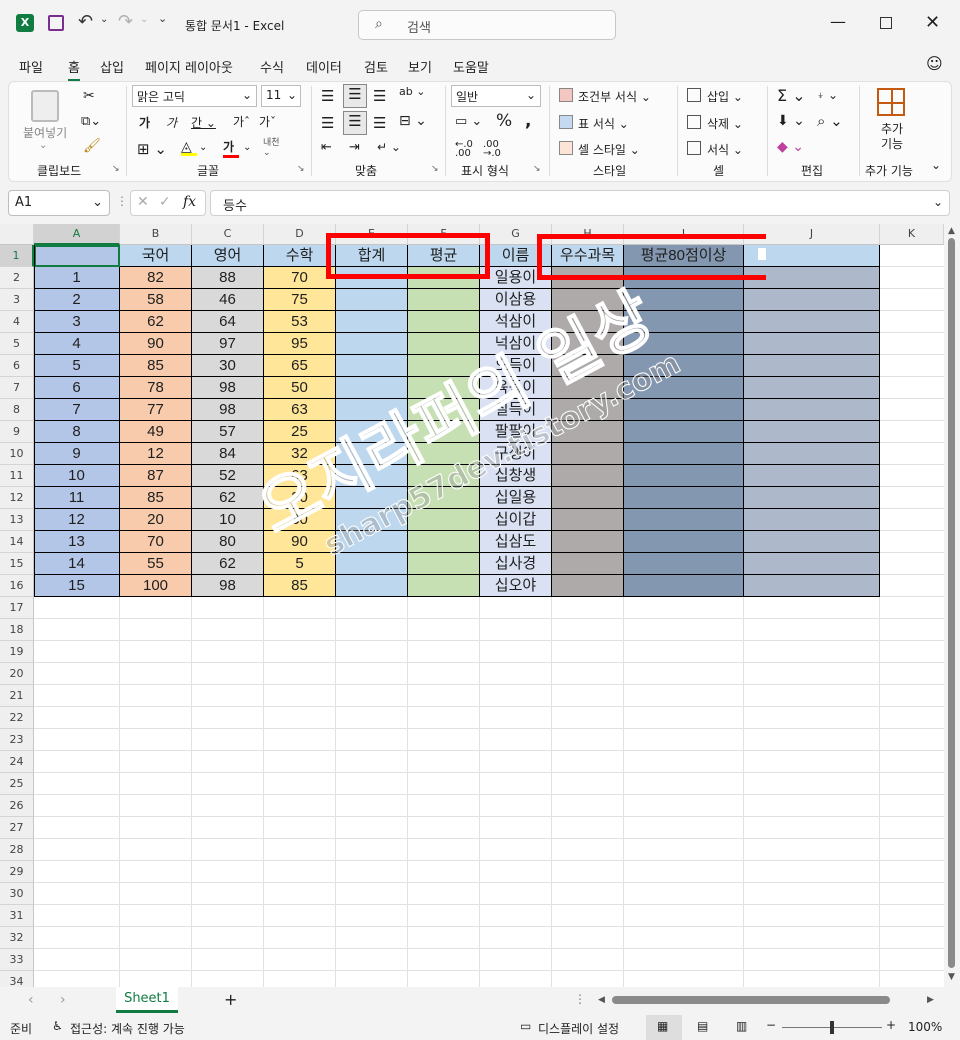 This screenshot has width=960, height=1040. Describe the element at coordinates (588, 542) in the screenshot. I see `cell-h14` at that location.